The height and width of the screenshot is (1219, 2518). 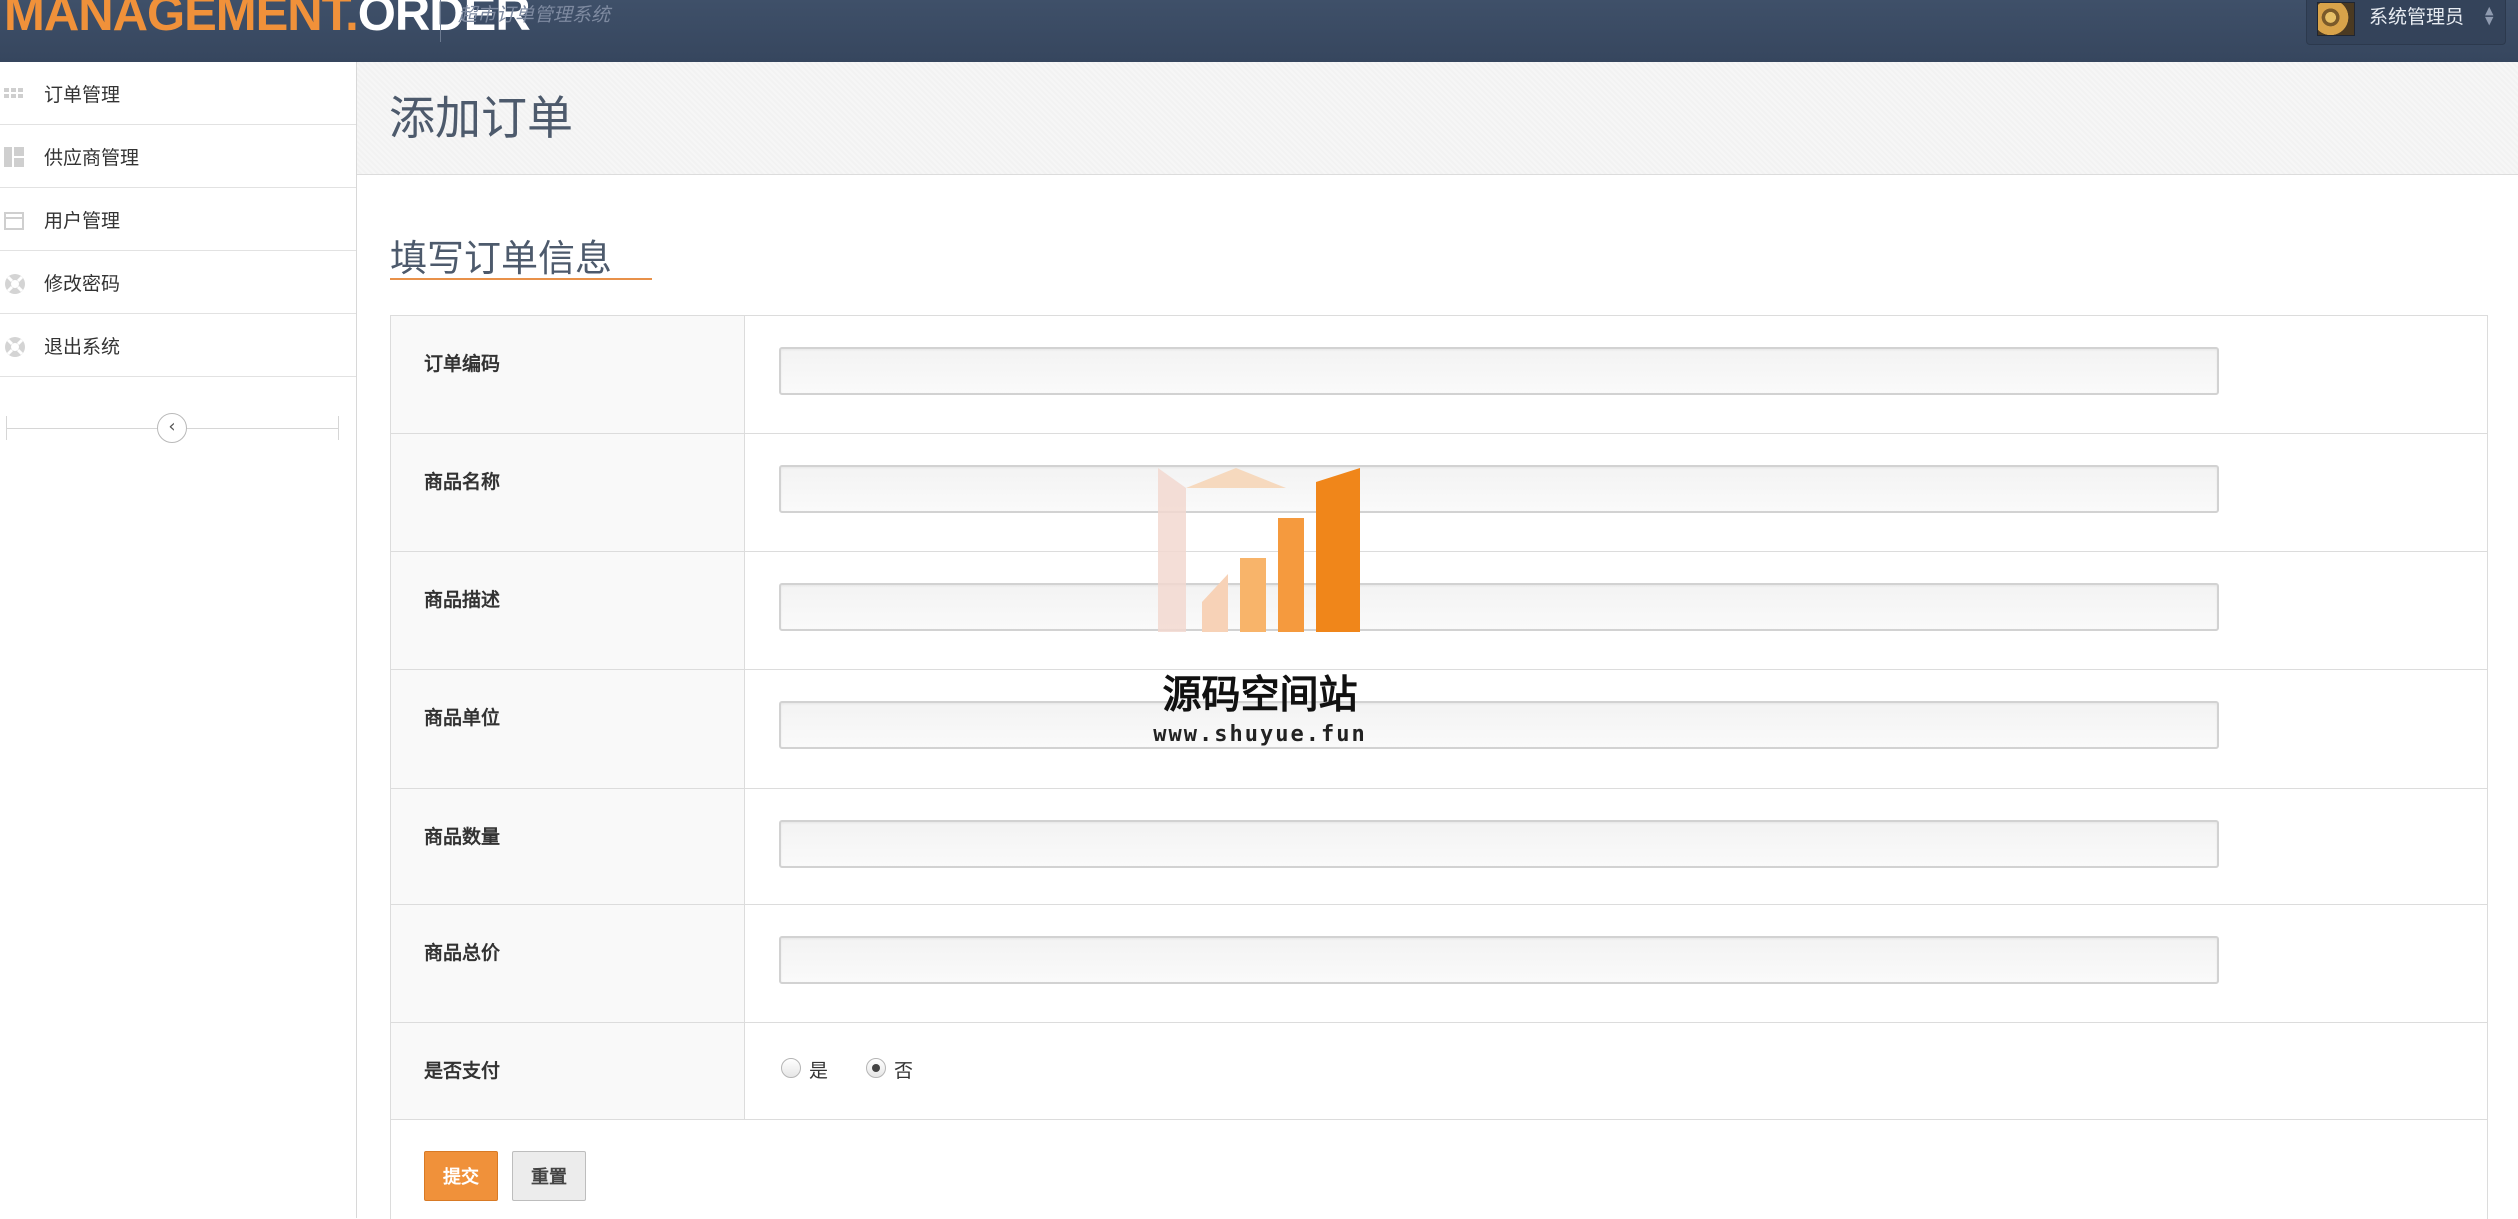 I want to click on sidebar-collapse-button: ‹, so click(x=172, y=428).